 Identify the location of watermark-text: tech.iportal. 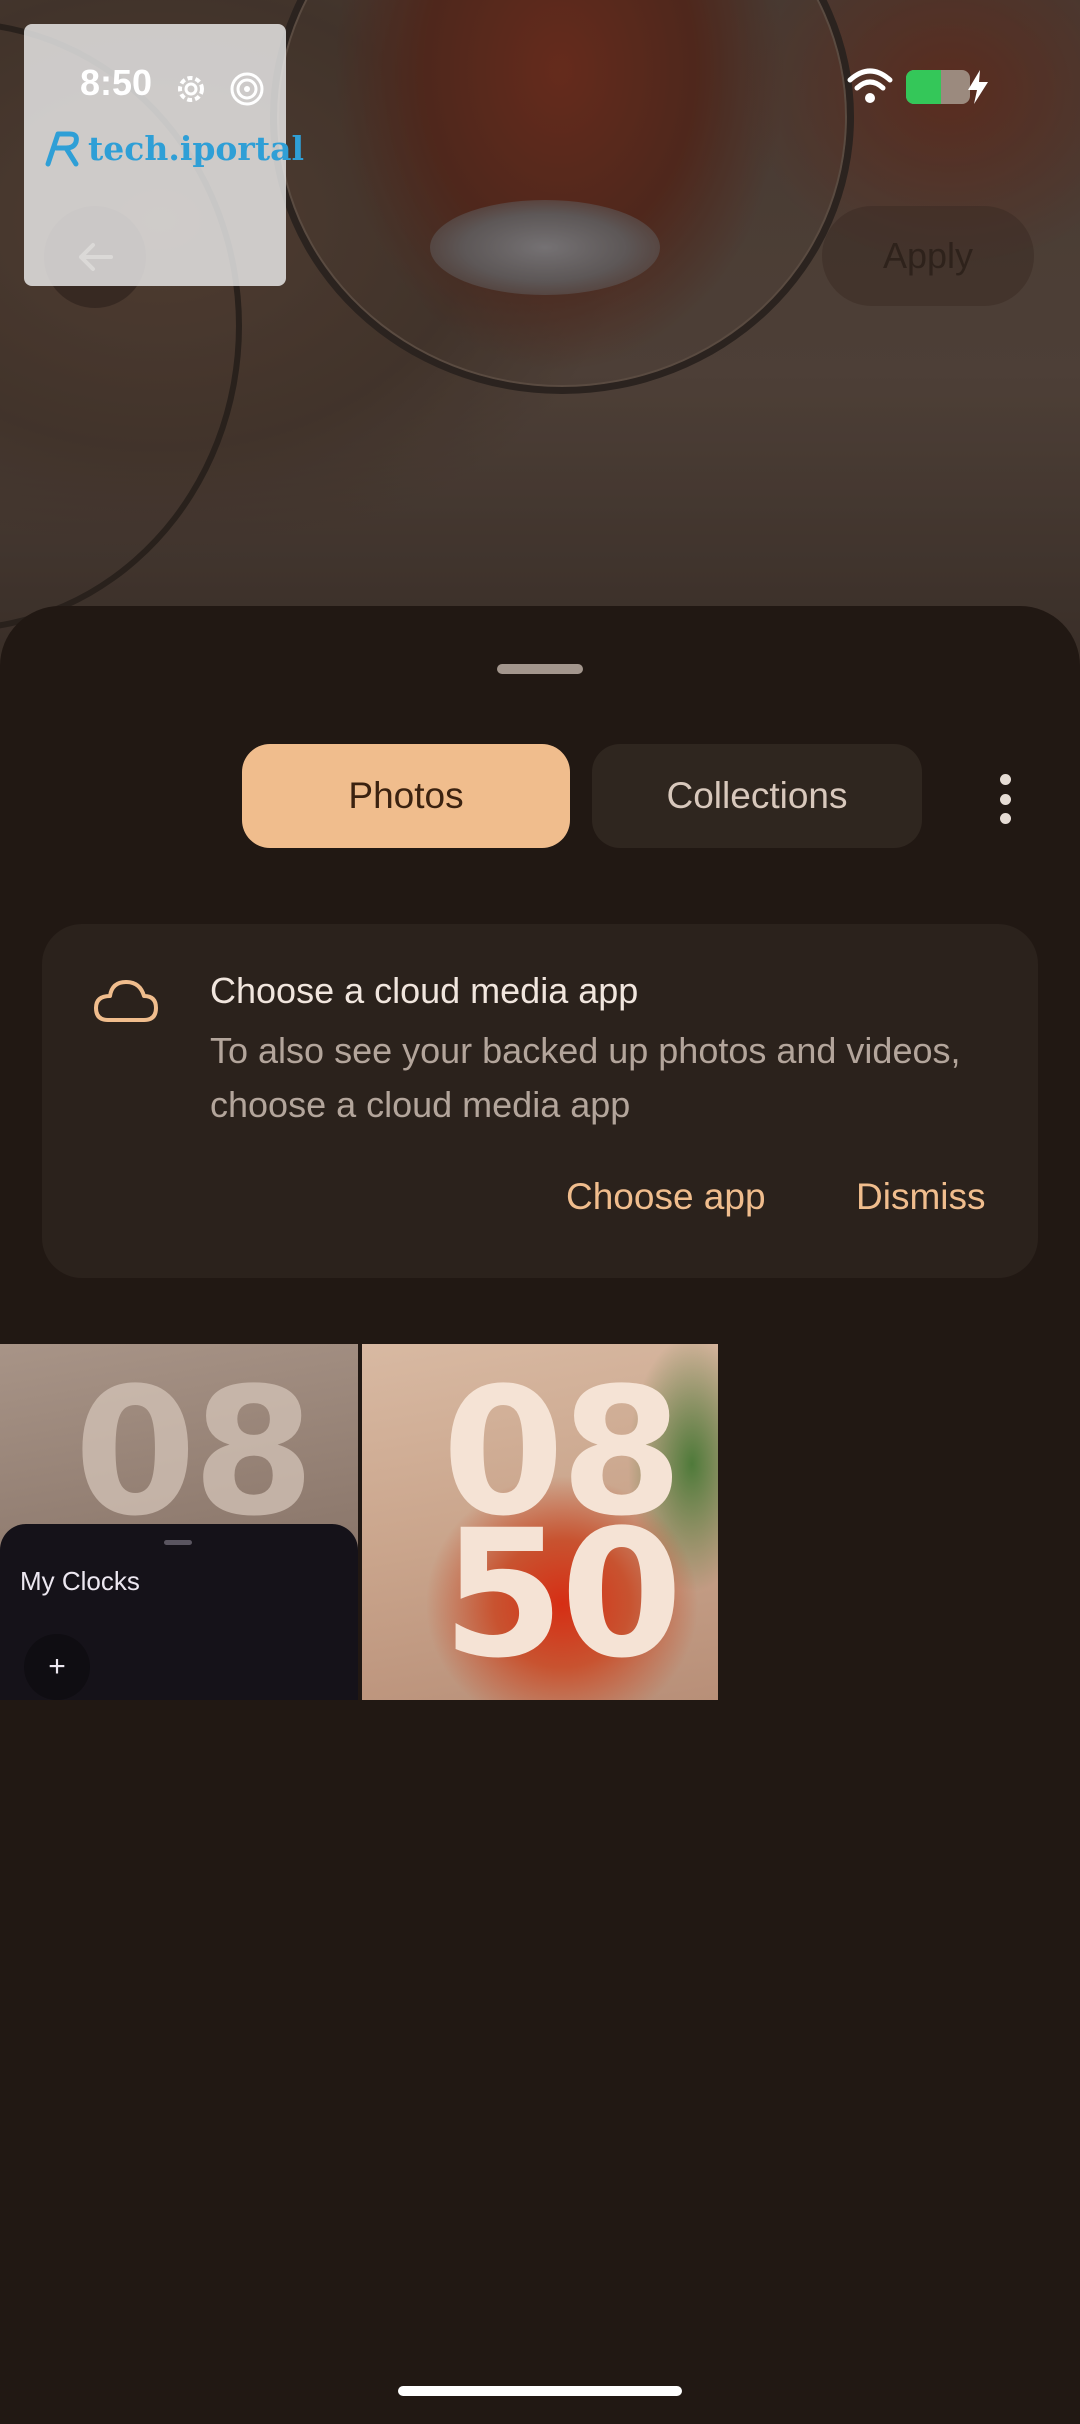
(196, 148).